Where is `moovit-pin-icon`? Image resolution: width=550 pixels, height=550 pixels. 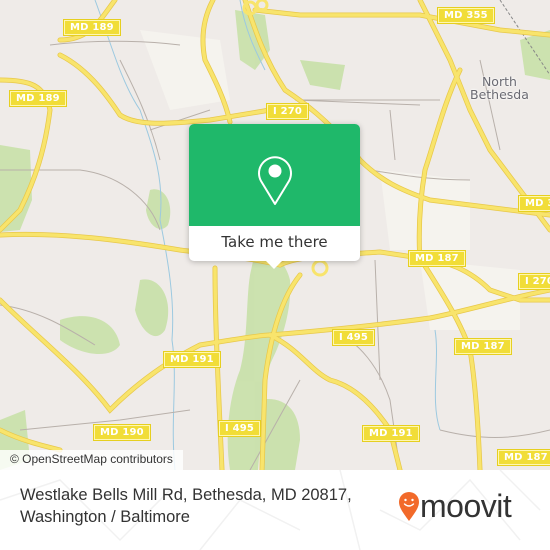 moovit-pin-icon is located at coordinates (409, 506).